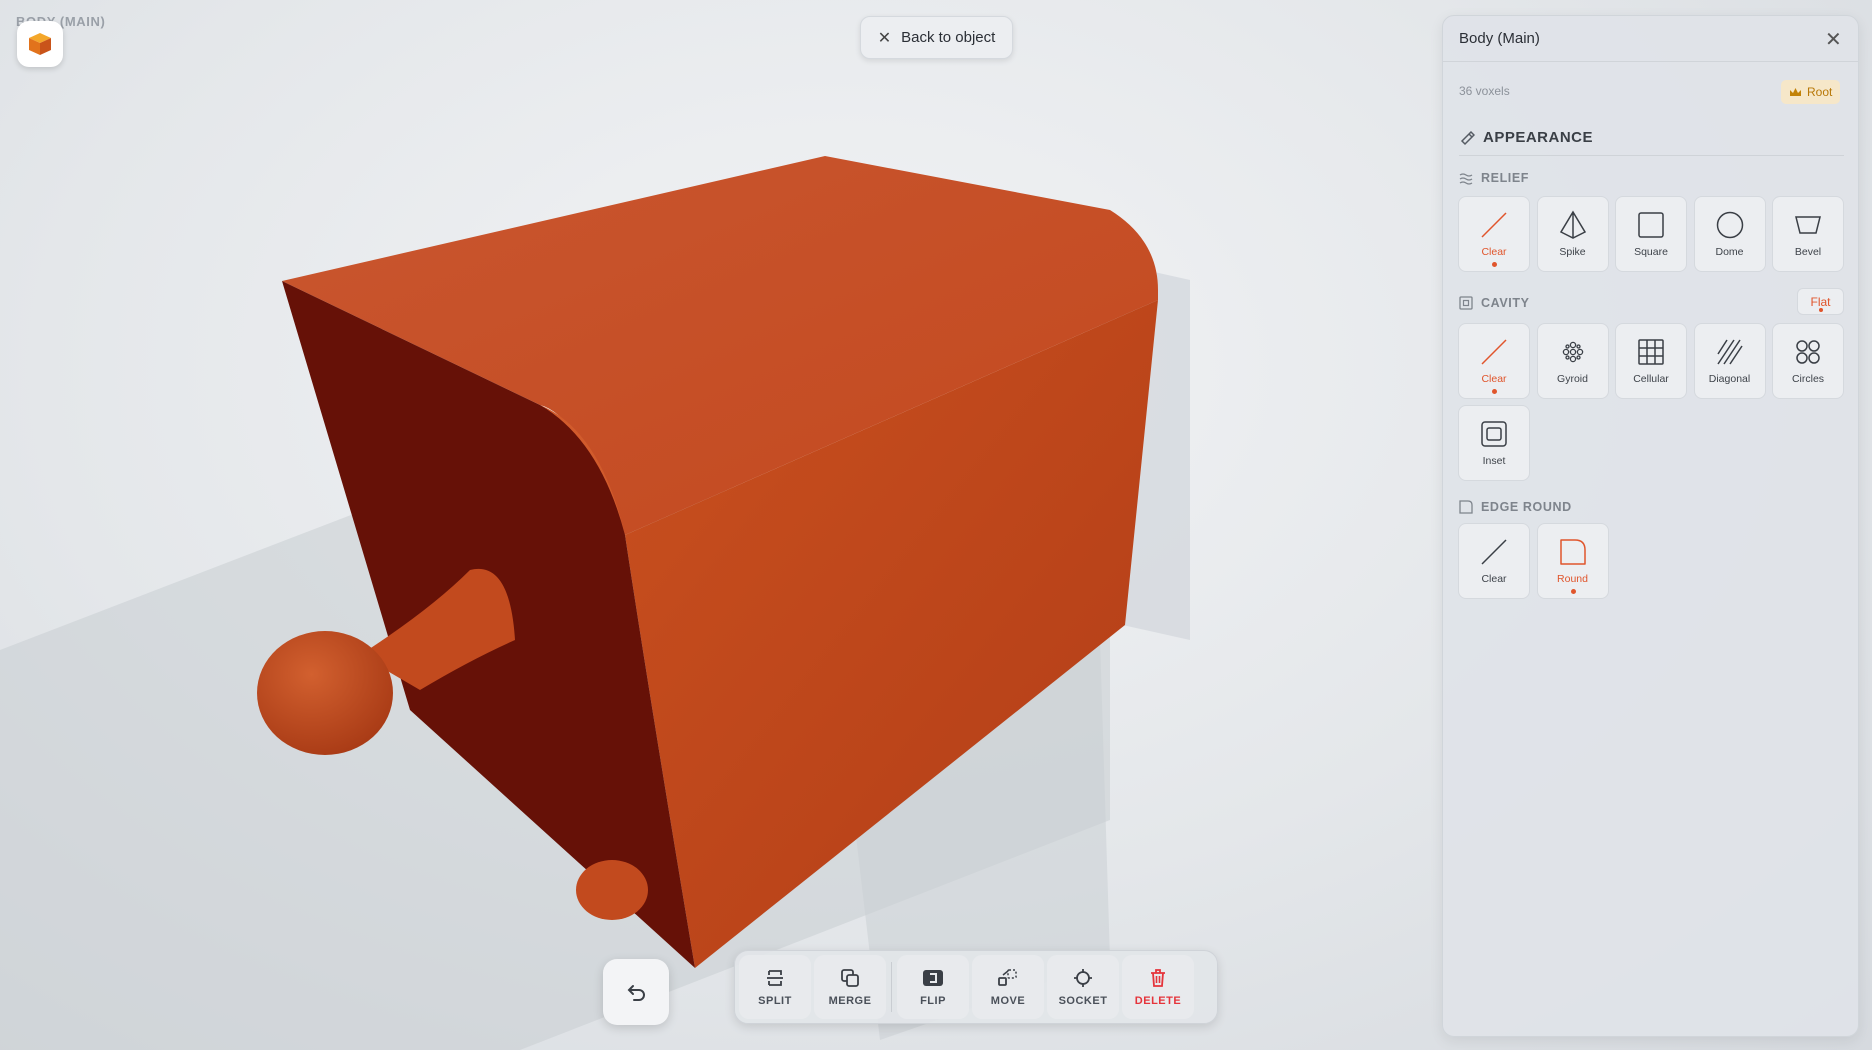  What do you see at coordinates (1538, 137) in the screenshot?
I see `appearance-label: APPEARANCE` at bounding box center [1538, 137].